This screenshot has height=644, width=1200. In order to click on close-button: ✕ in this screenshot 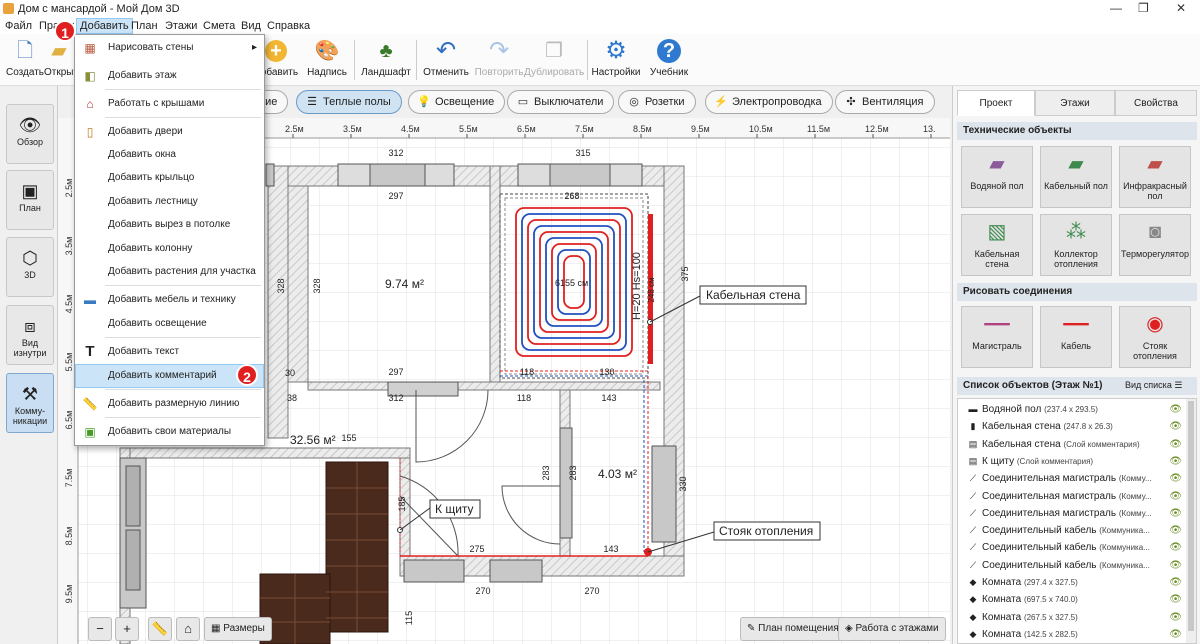, I will do `click(1181, 8)`.